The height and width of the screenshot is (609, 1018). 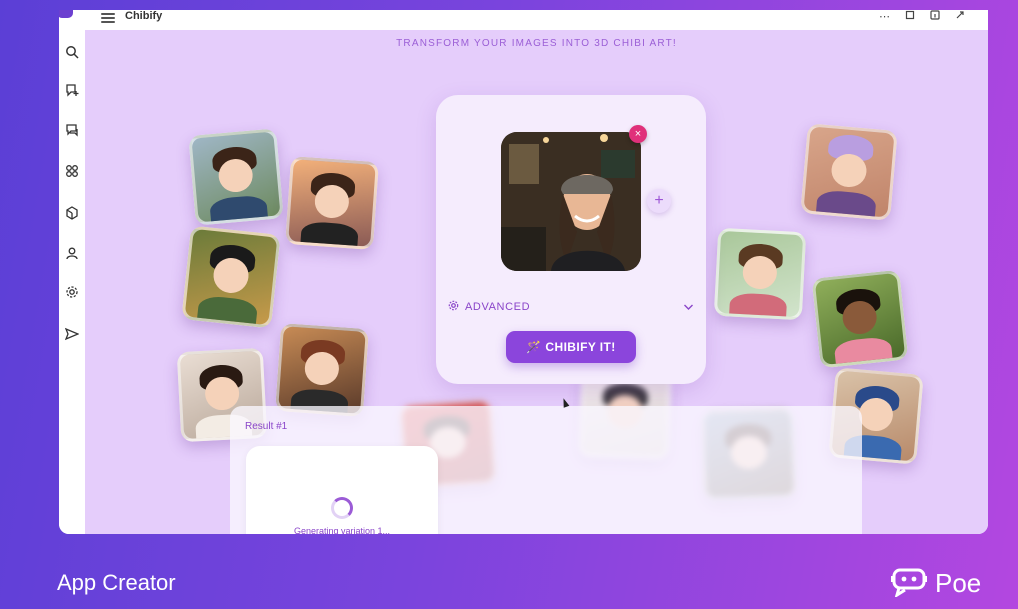 What do you see at coordinates (958, 582) in the screenshot?
I see `poe-wordmark: Poe` at bounding box center [958, 582].